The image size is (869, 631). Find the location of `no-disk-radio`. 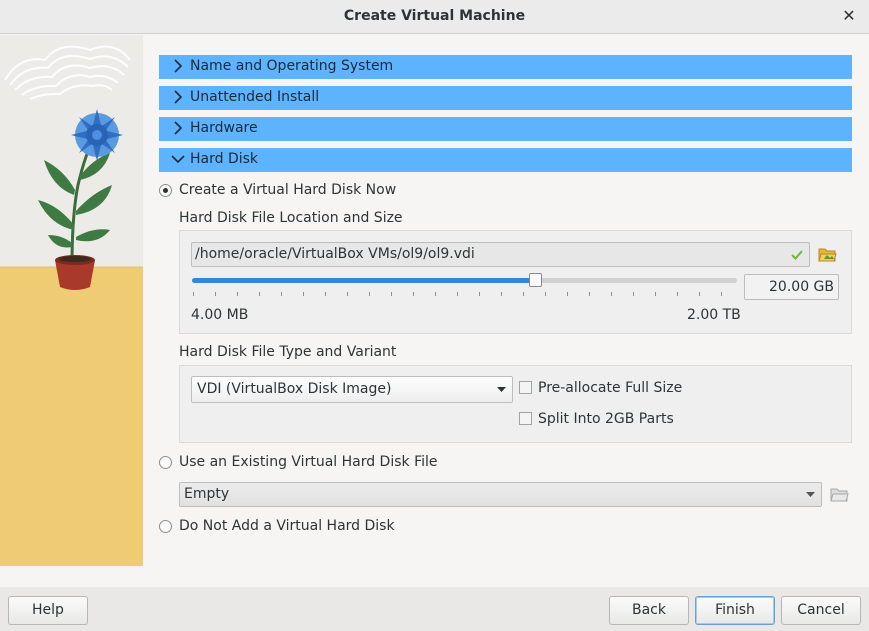

no-disk-radio is located at coordinates (165, 526).